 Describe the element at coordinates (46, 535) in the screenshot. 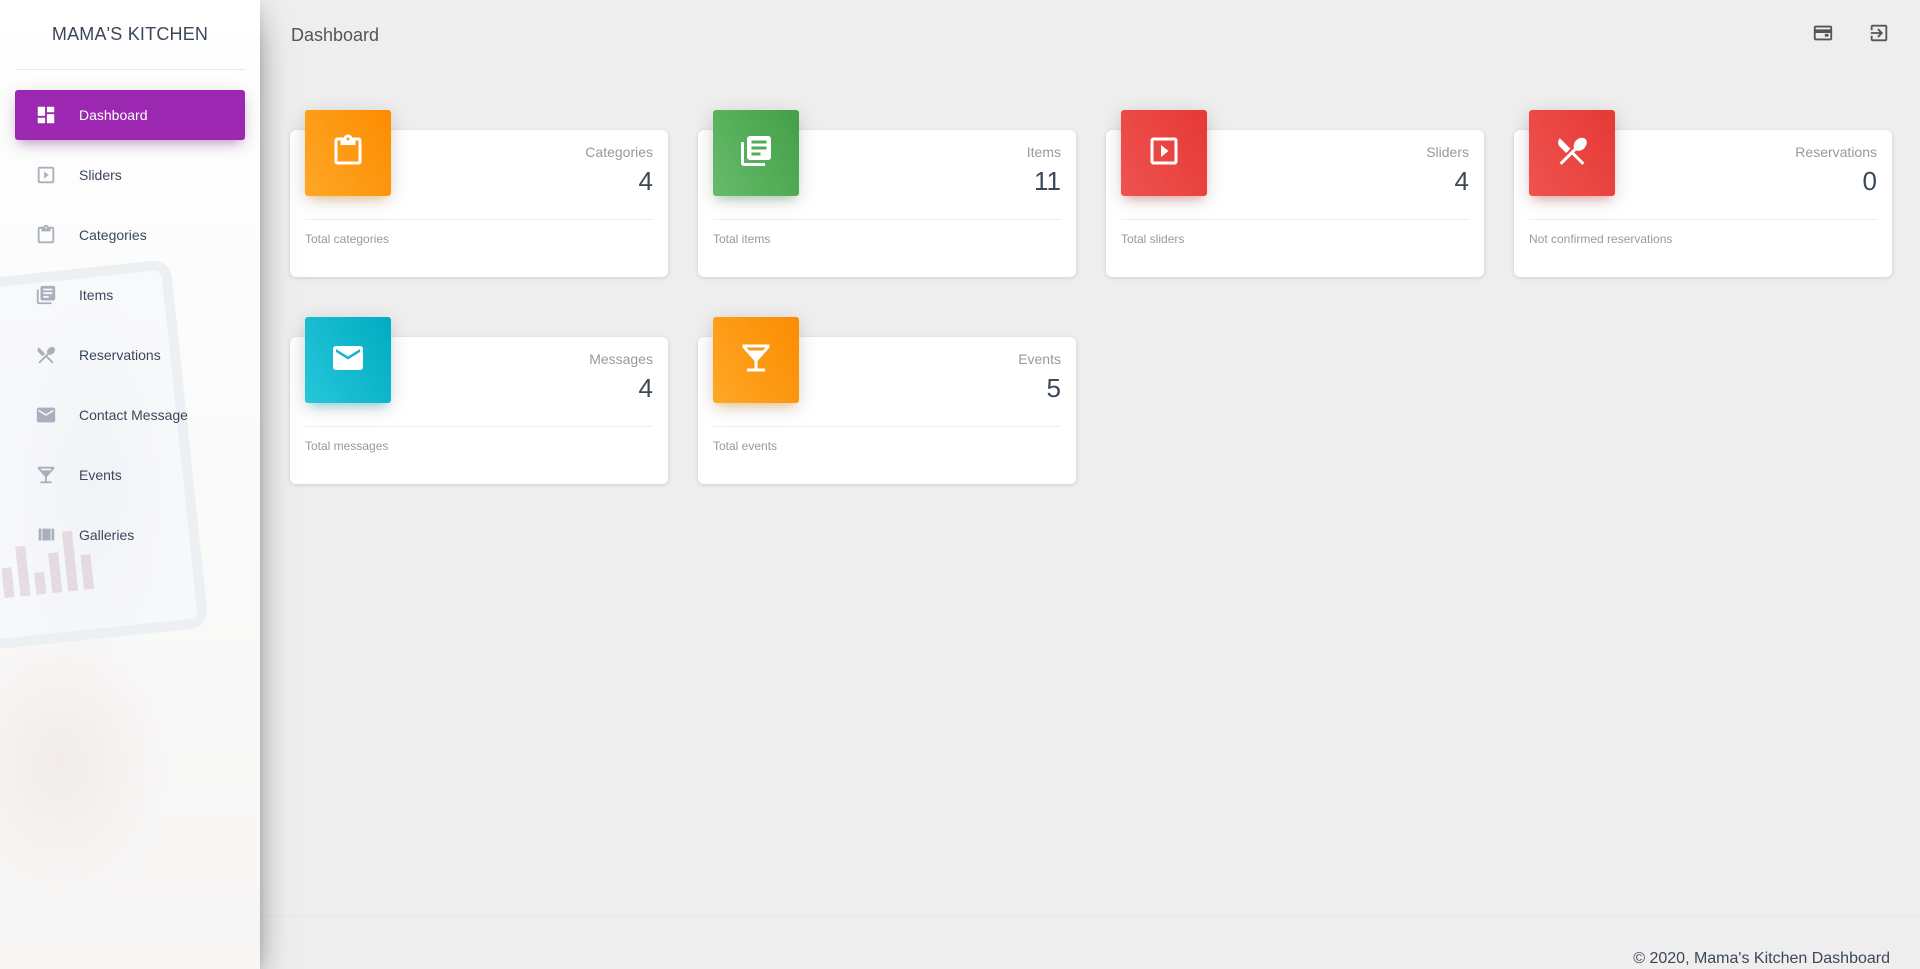

I see `view-array-icon` at that location.